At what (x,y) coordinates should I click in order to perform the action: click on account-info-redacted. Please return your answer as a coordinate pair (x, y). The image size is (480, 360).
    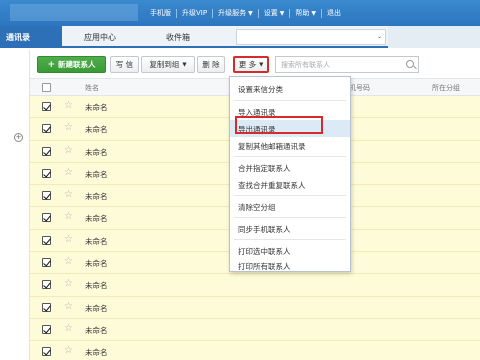
    Looking at the image, I should click on (74, 12).